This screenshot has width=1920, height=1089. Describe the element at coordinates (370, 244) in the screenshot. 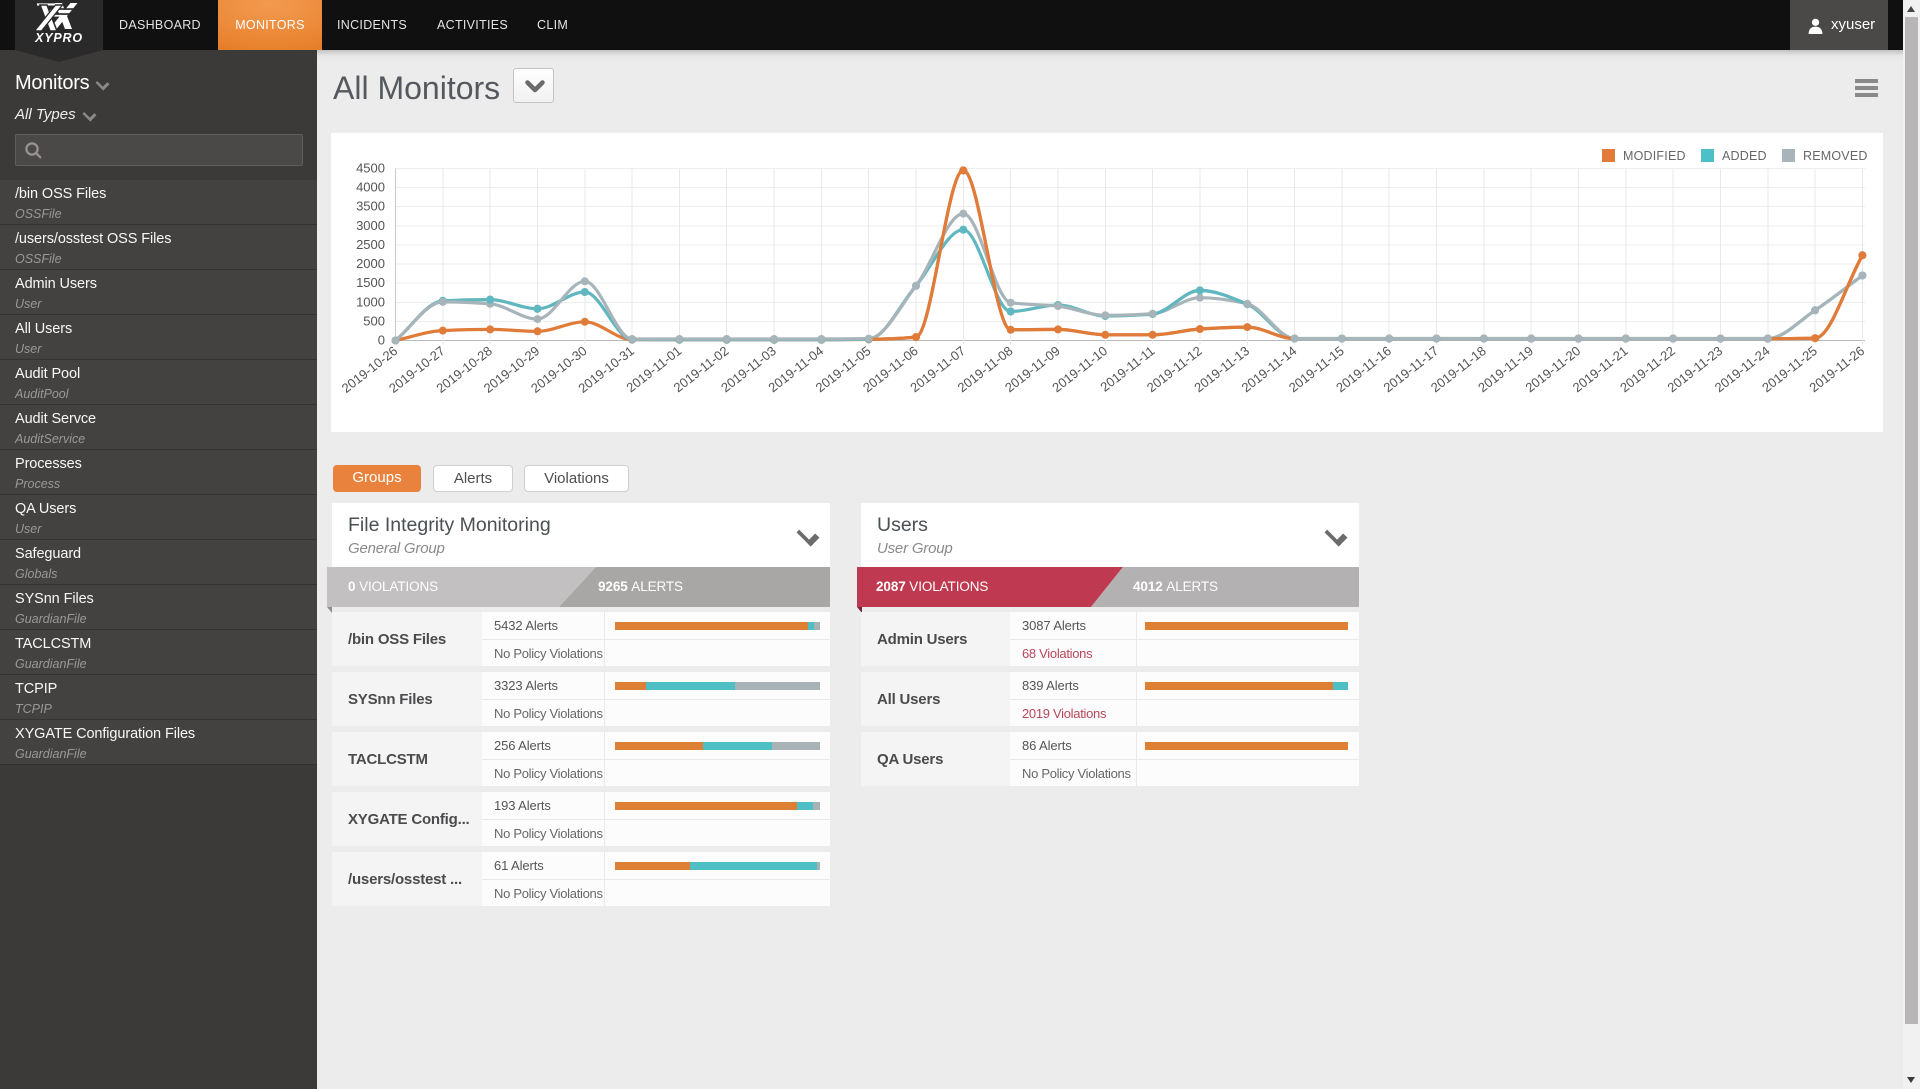

I see `svg-text: 2500` at that location.